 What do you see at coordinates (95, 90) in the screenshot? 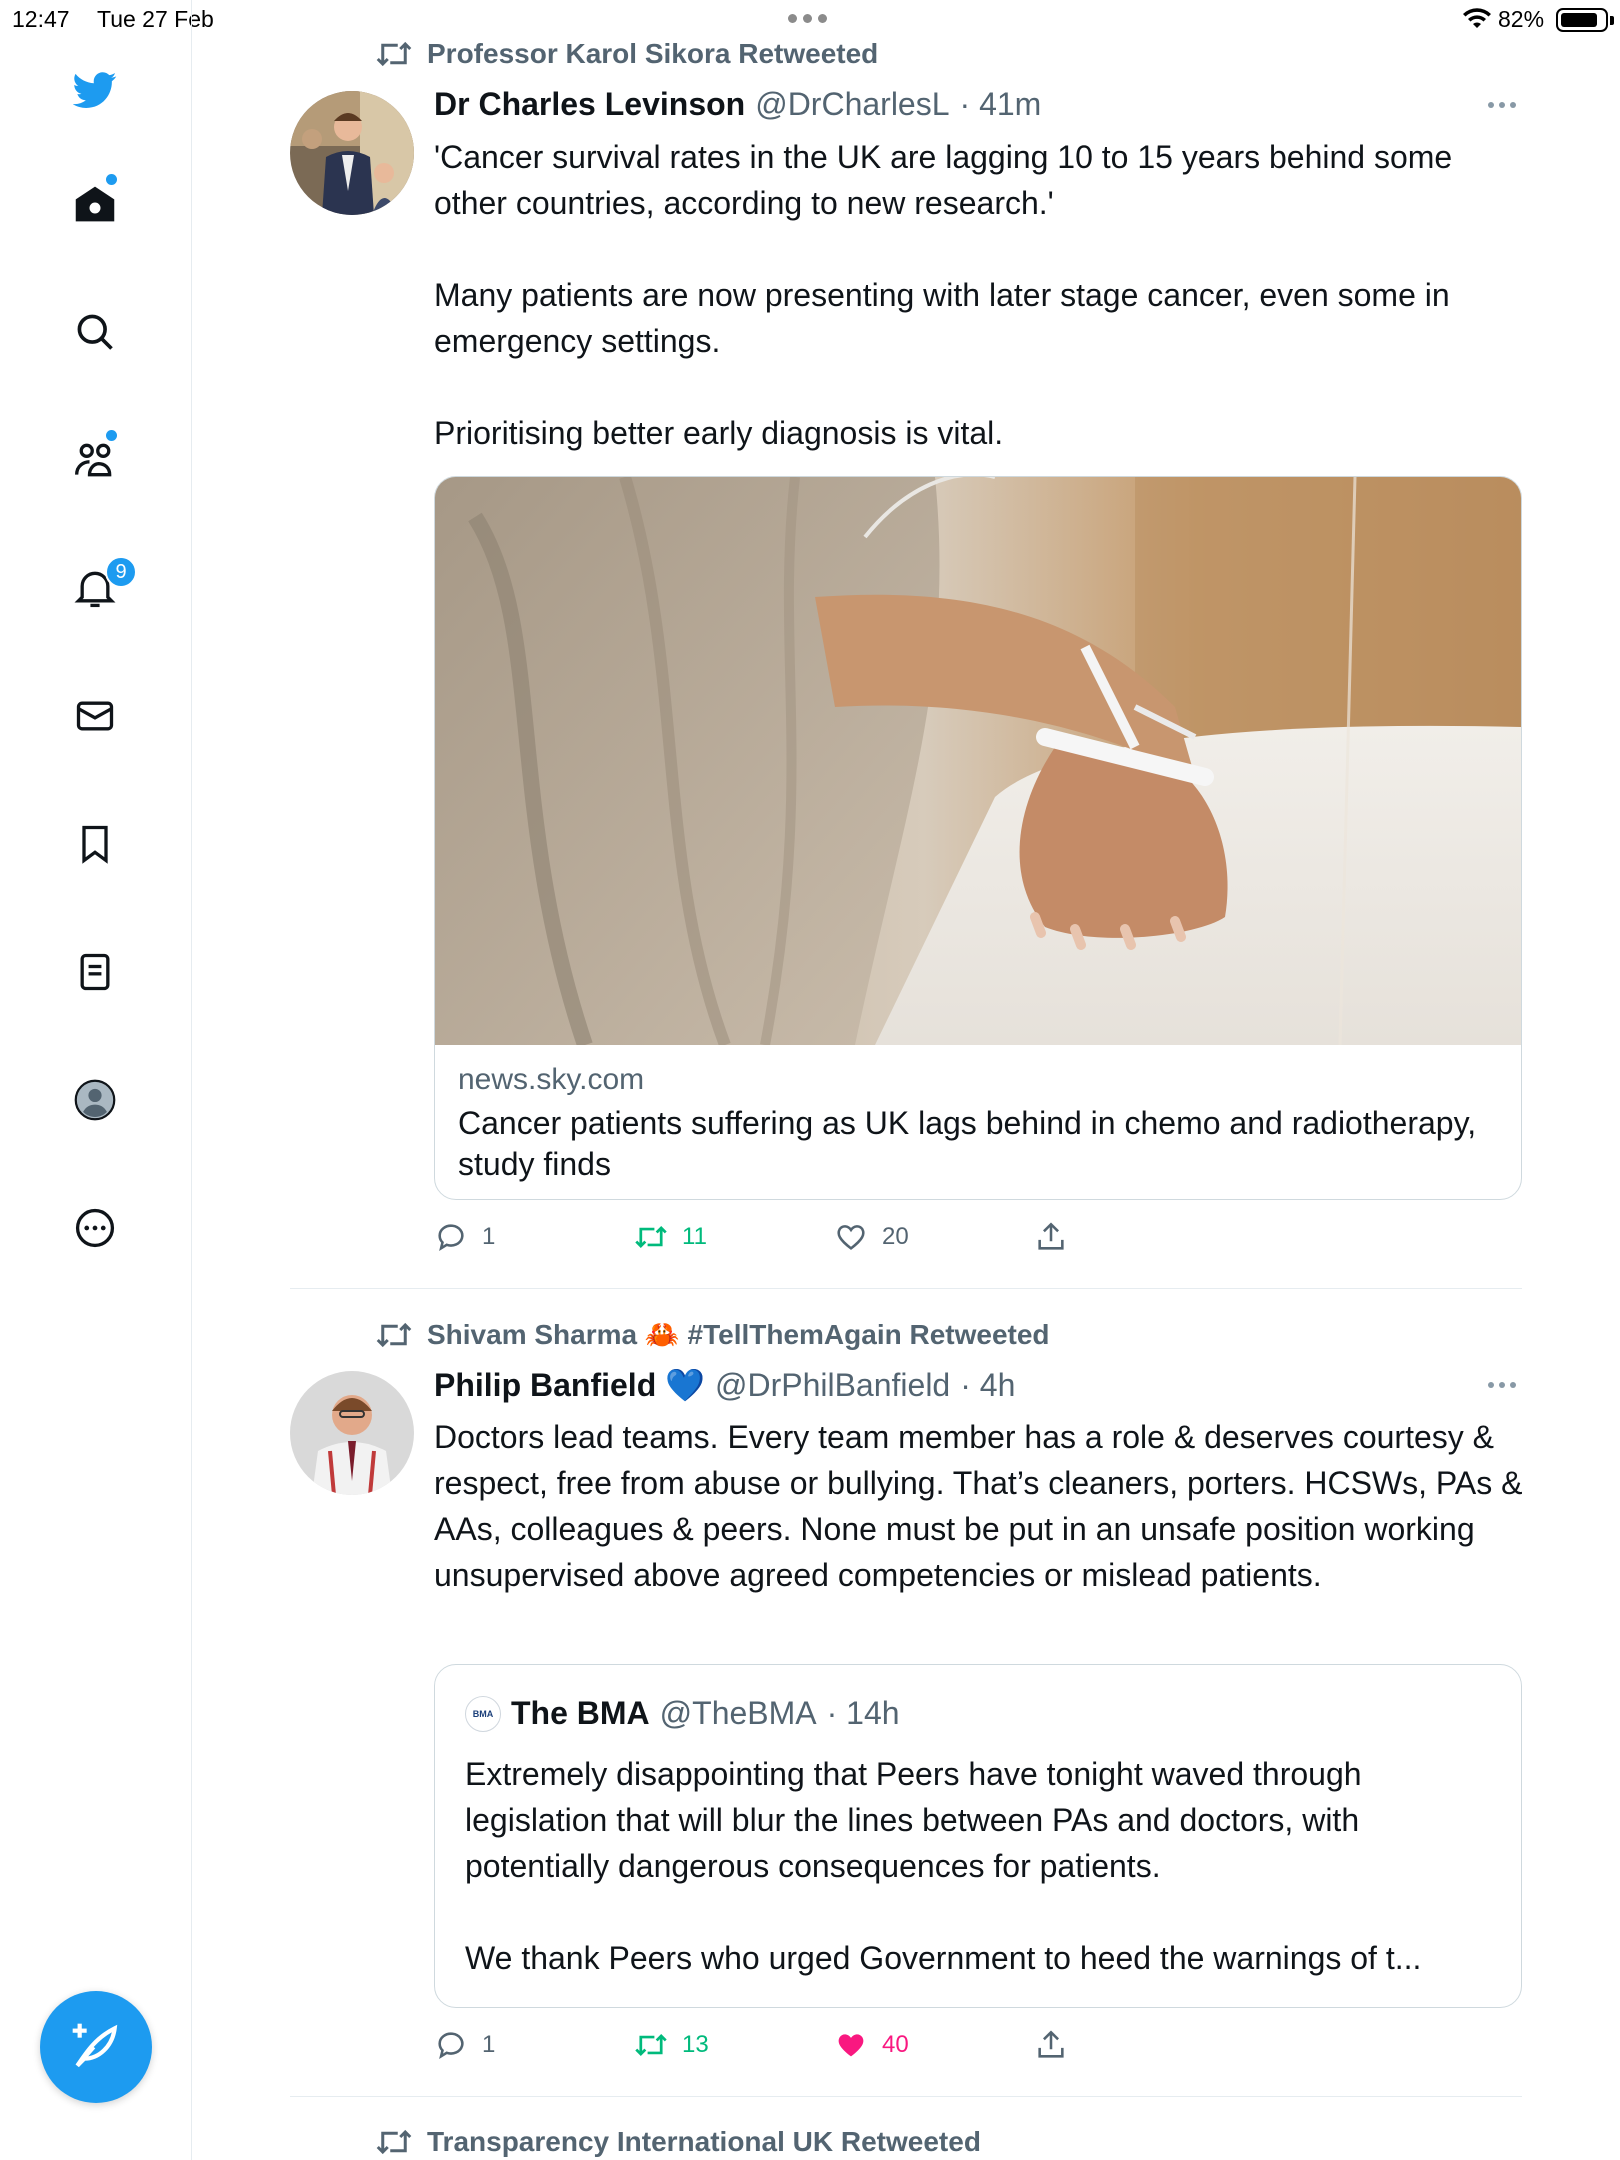
I see `twitter-bird-icon` at bounding box center [95, 90].